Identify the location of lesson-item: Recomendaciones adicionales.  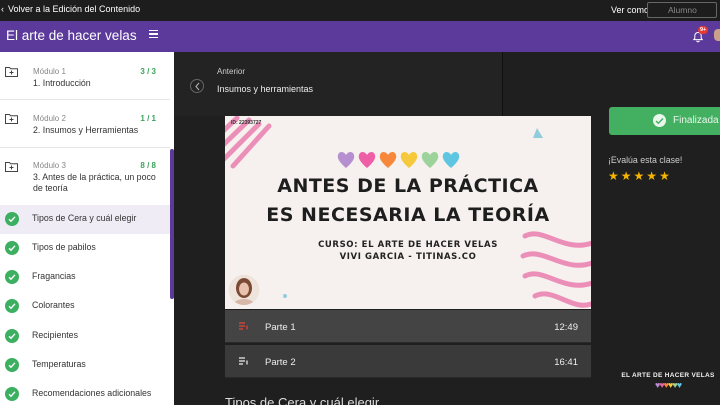
(85, 392).